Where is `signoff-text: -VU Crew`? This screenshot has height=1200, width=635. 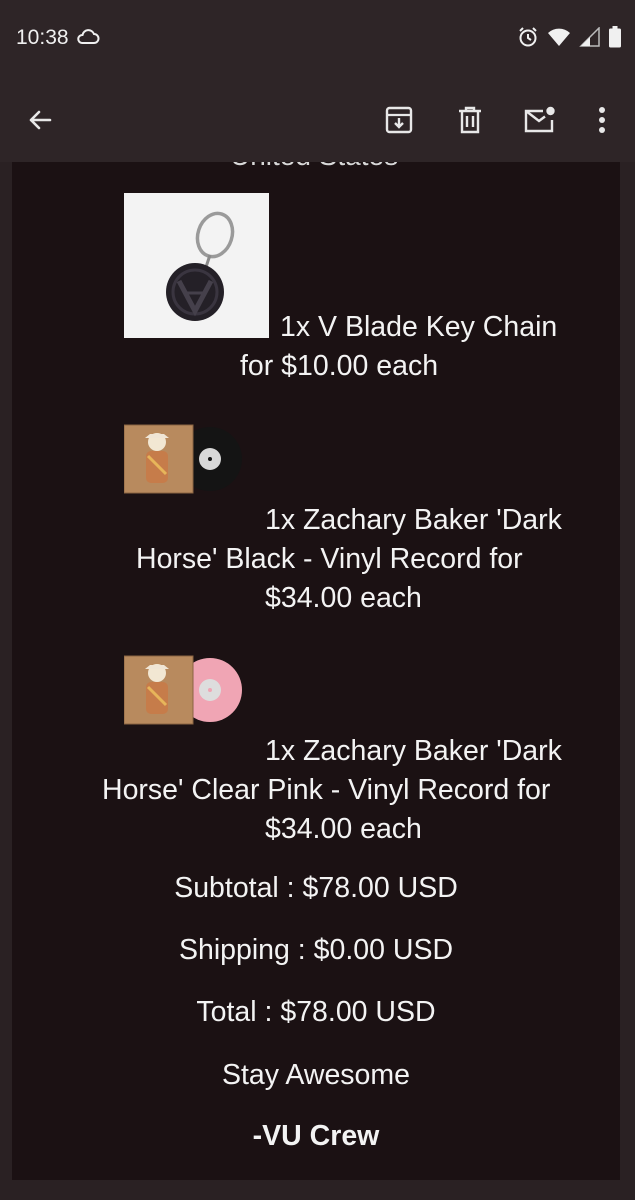
signoff-text: -VU Crew is located at coordinates (316, 1136).